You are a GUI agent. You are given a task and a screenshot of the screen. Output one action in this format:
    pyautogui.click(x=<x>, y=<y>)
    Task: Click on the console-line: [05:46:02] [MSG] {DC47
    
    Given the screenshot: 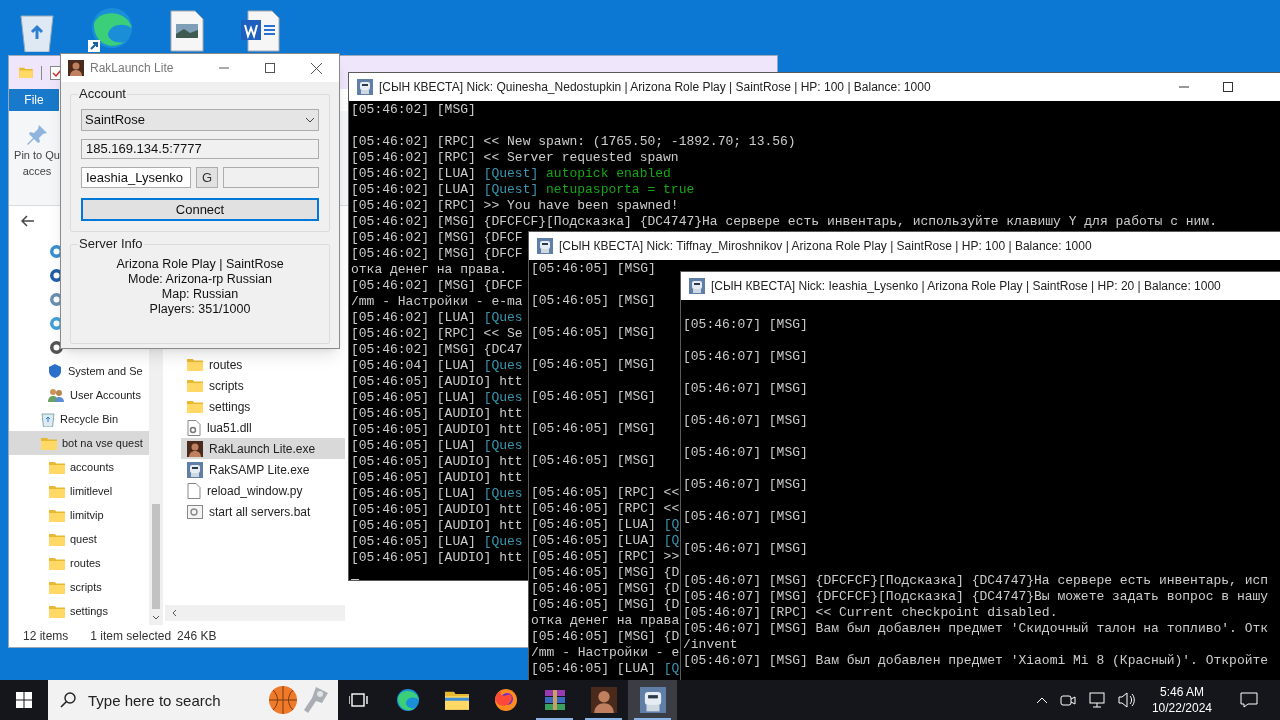 What is the action you would take?
    pyautogui.click(x=437, y=350)
    